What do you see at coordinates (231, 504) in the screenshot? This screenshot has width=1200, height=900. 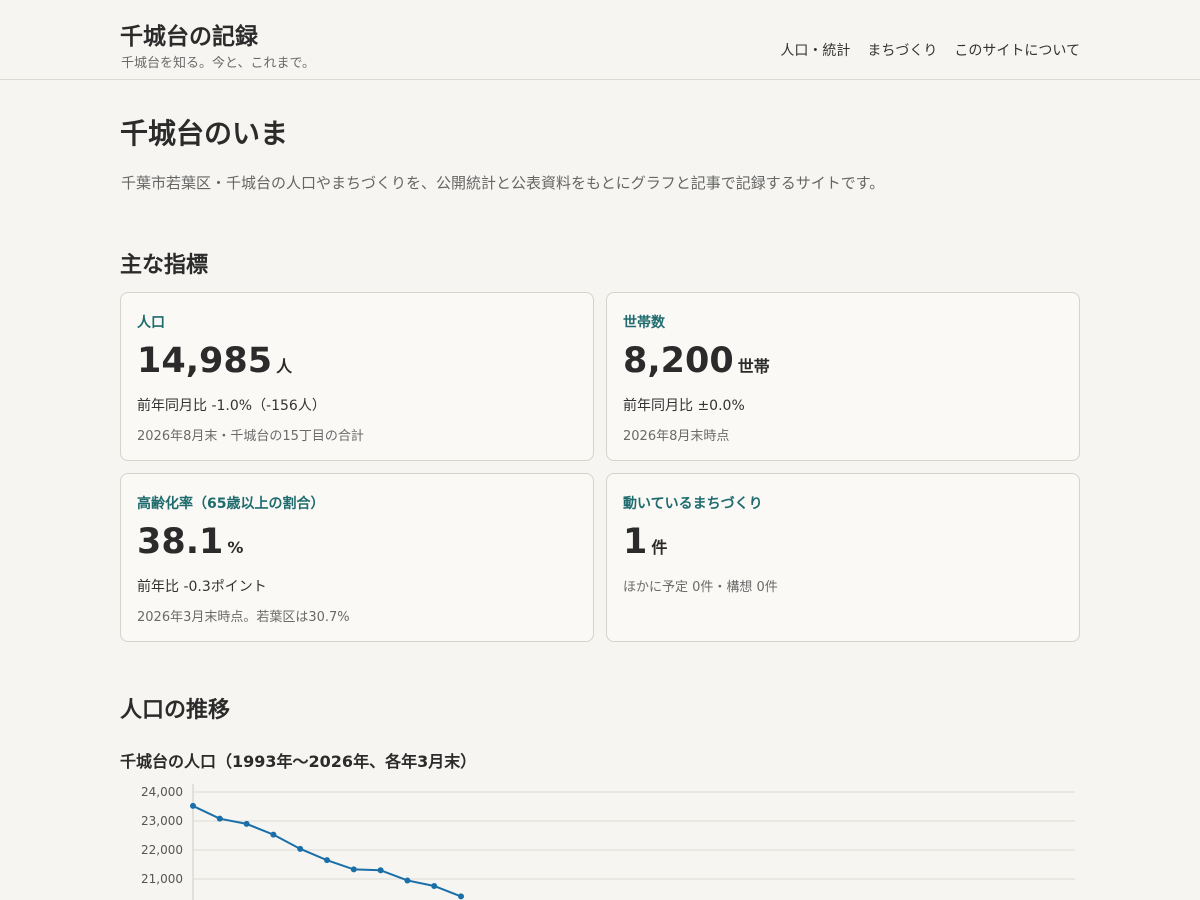 I see `card-label: 高齢化率（65歳以上の割合）` at bounding box center [231, 504].